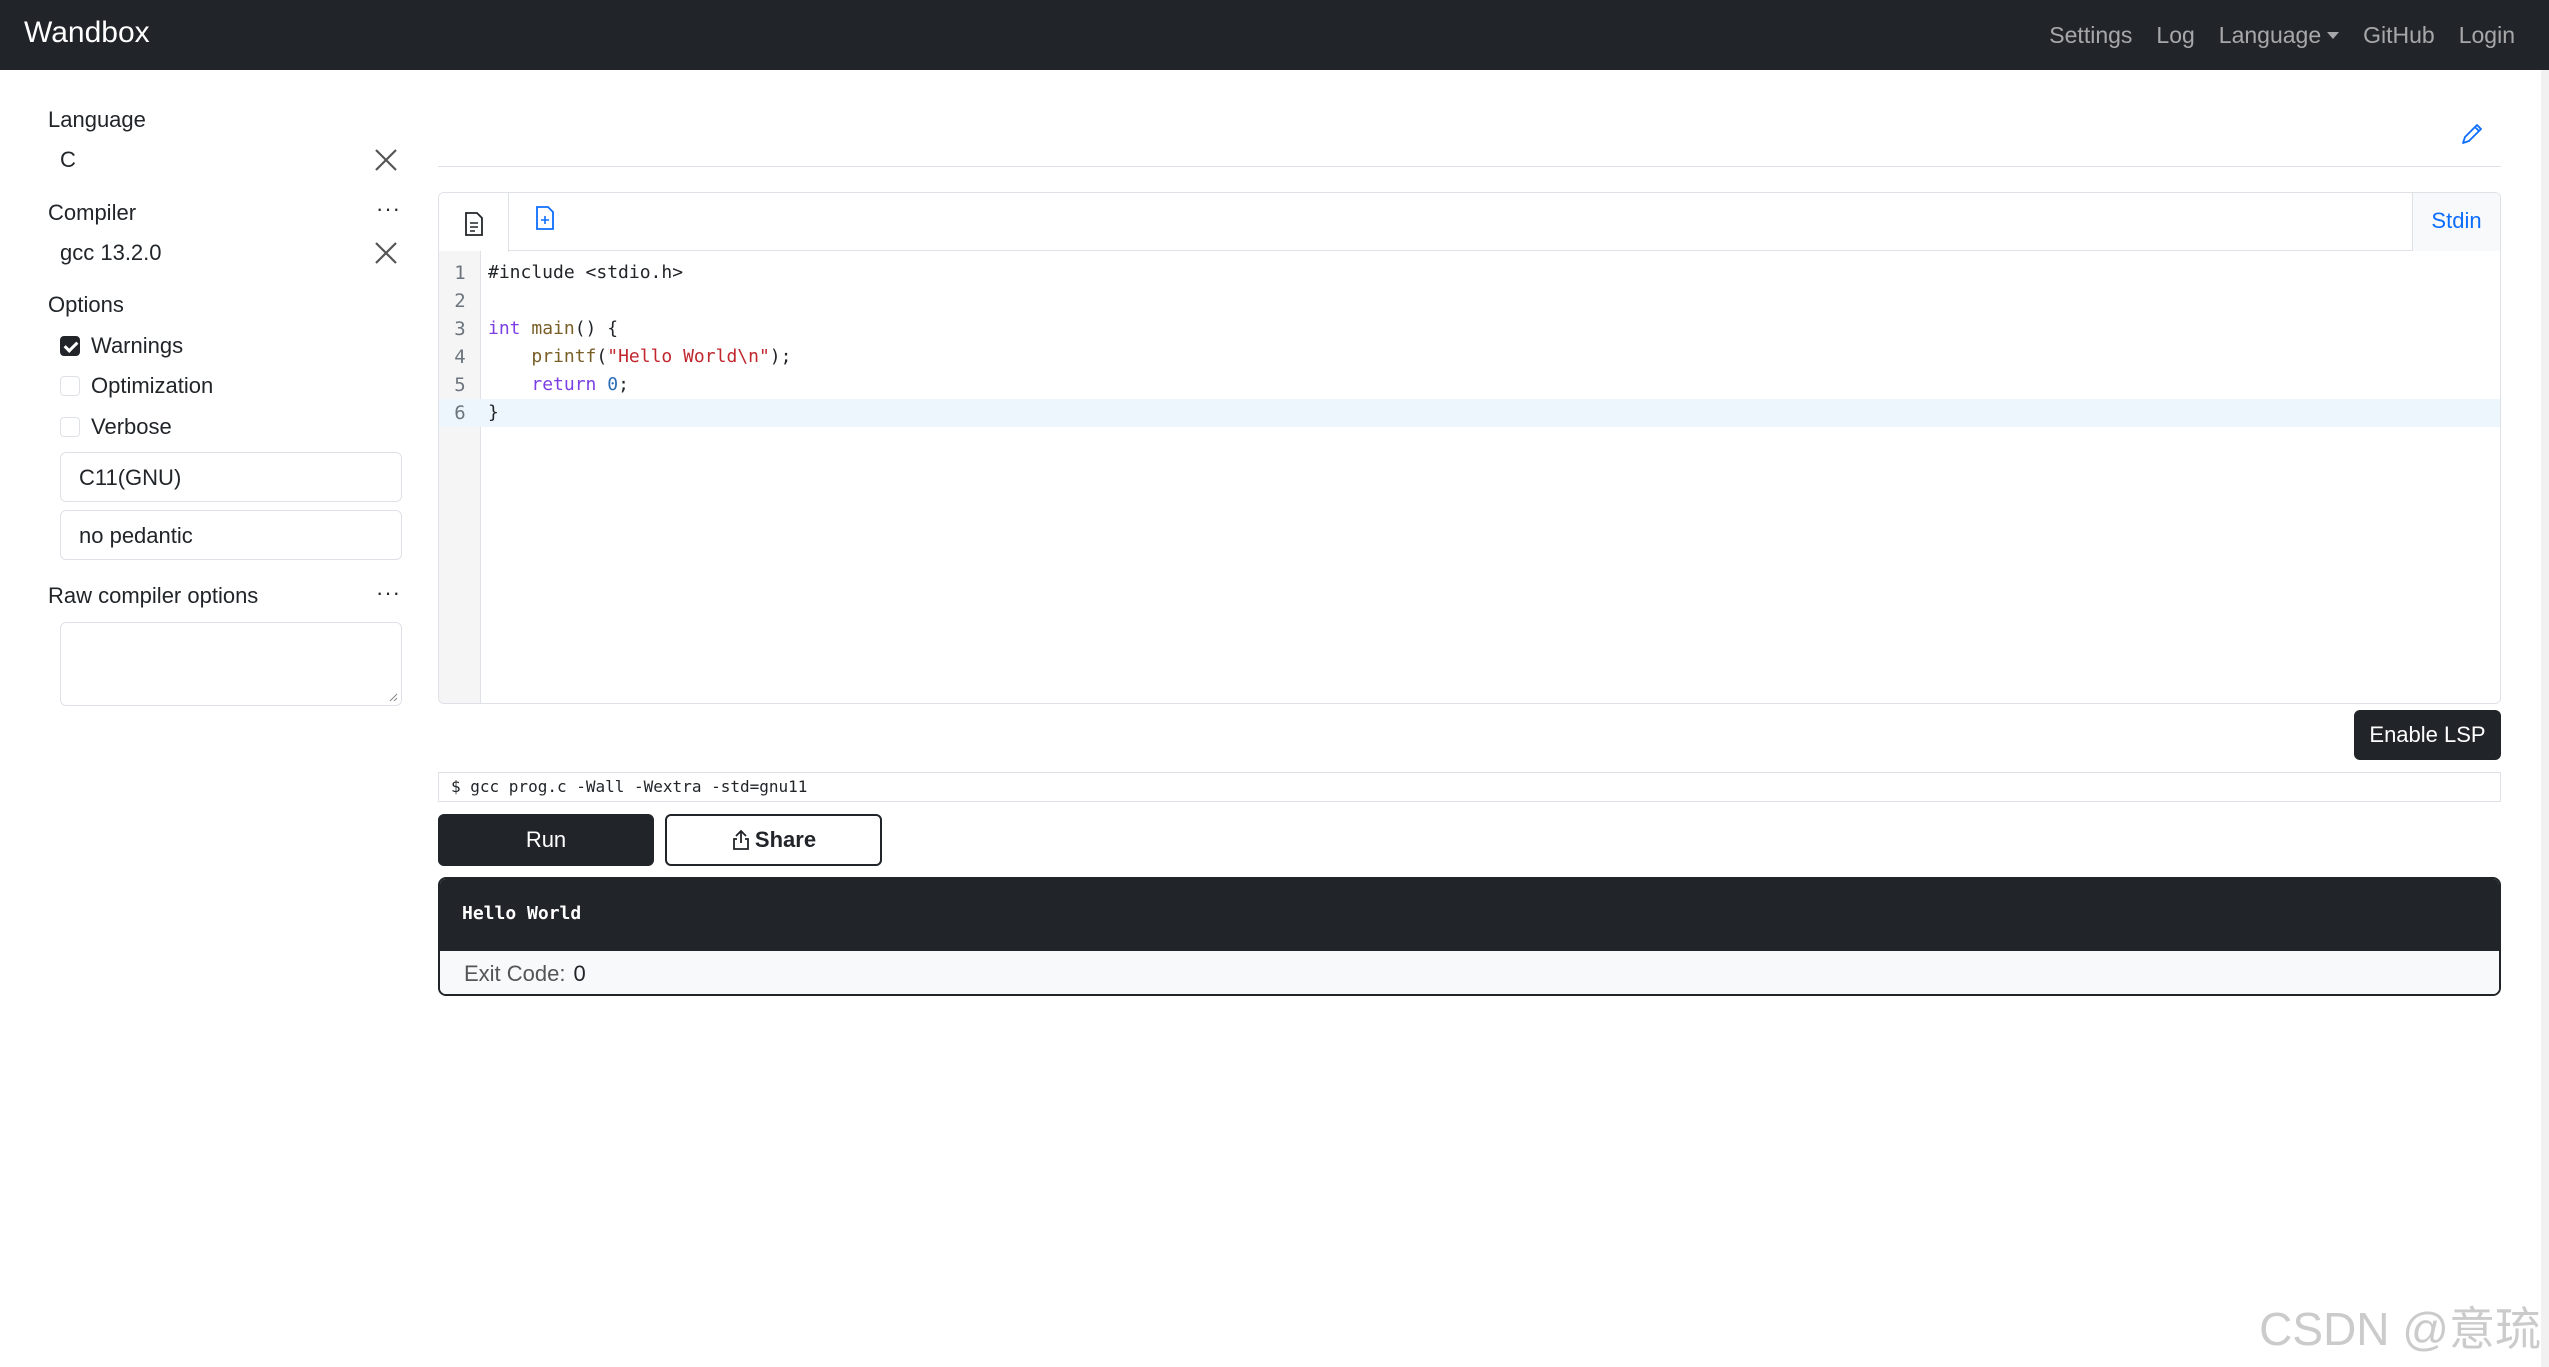  What do you see at coordinates (2175, 35) in the screenshot?
I see `nav-log-link: Log` at bounding box center [2175, 35].